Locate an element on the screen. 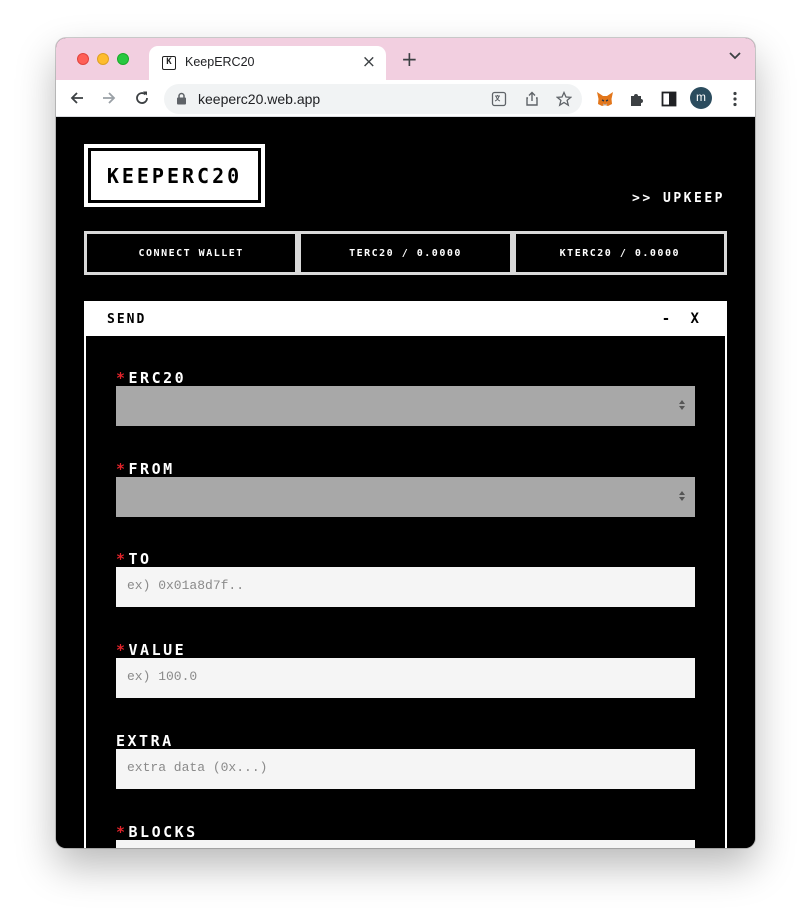 This screenshot has height=923, width=811. new-tab-icon: + is located at coordinates (409, 59).